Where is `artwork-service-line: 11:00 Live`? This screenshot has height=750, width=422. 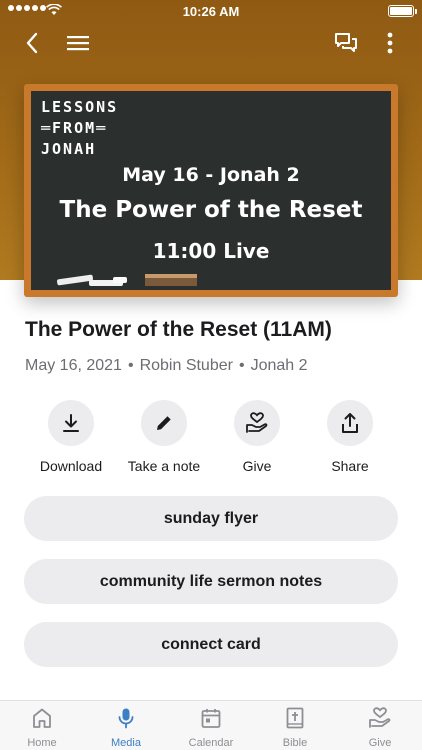
artwork-service-line: 11:00 Live is located at coordinates (211, 251).